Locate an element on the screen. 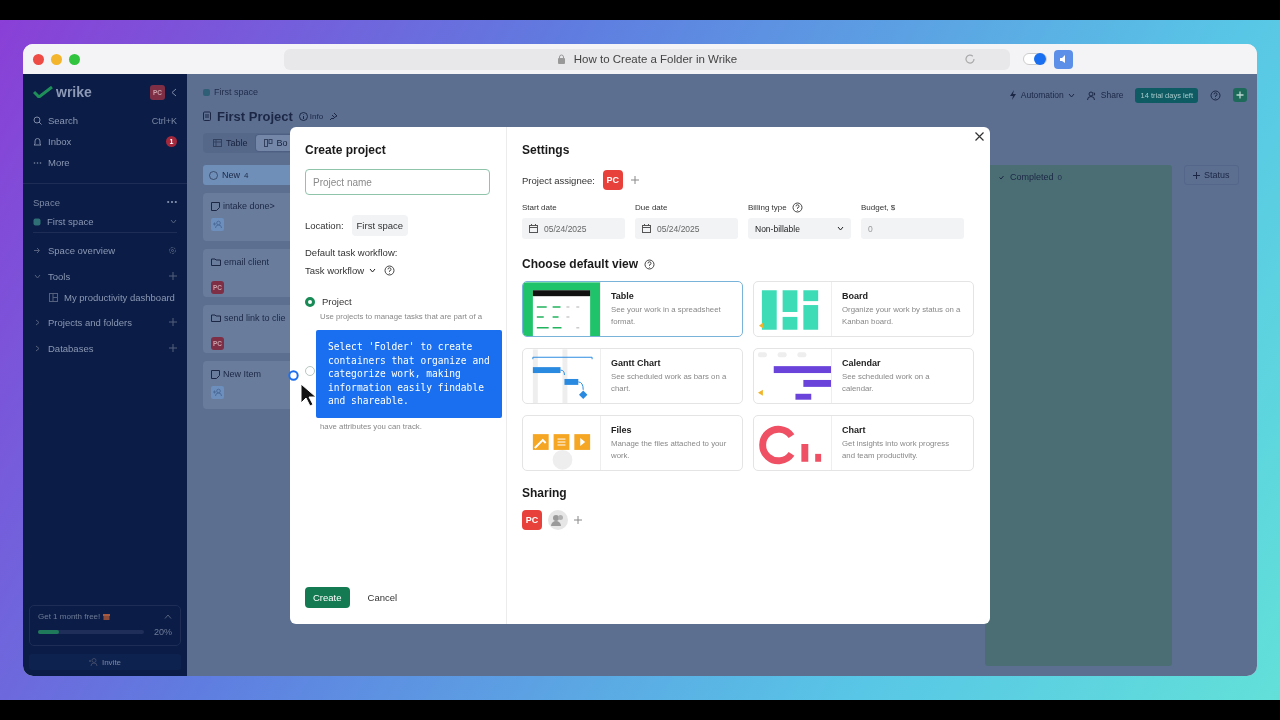 This screenshot has height=720, width=1280. tooltip: Select 'Folder' to create containers that organize and categorize work, making information easily findable and shareable. is located at coordinates (409, 374).